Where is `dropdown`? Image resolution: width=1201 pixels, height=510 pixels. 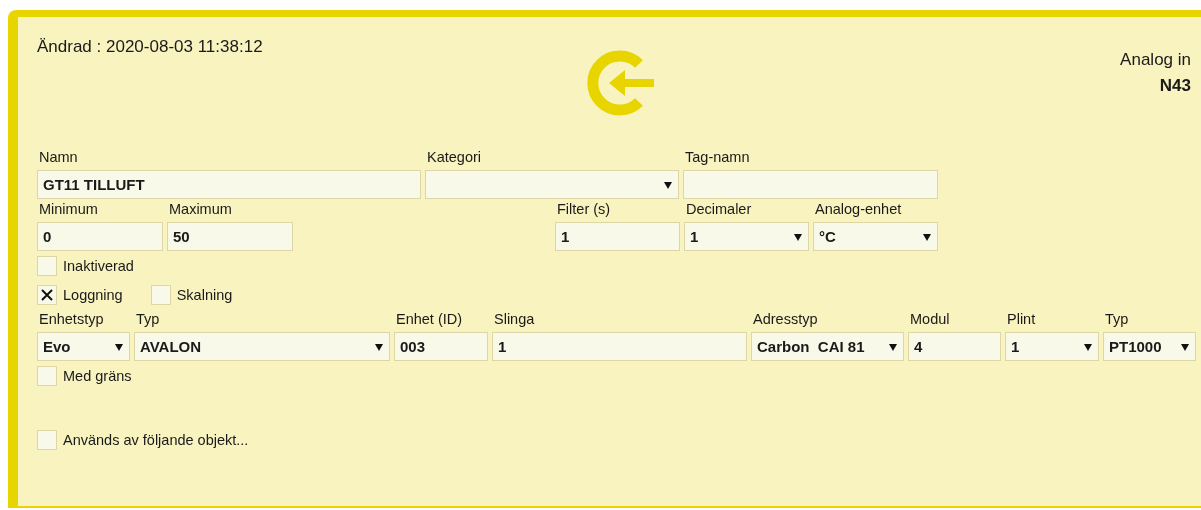
dropdown is located at coordinates (552, 184).